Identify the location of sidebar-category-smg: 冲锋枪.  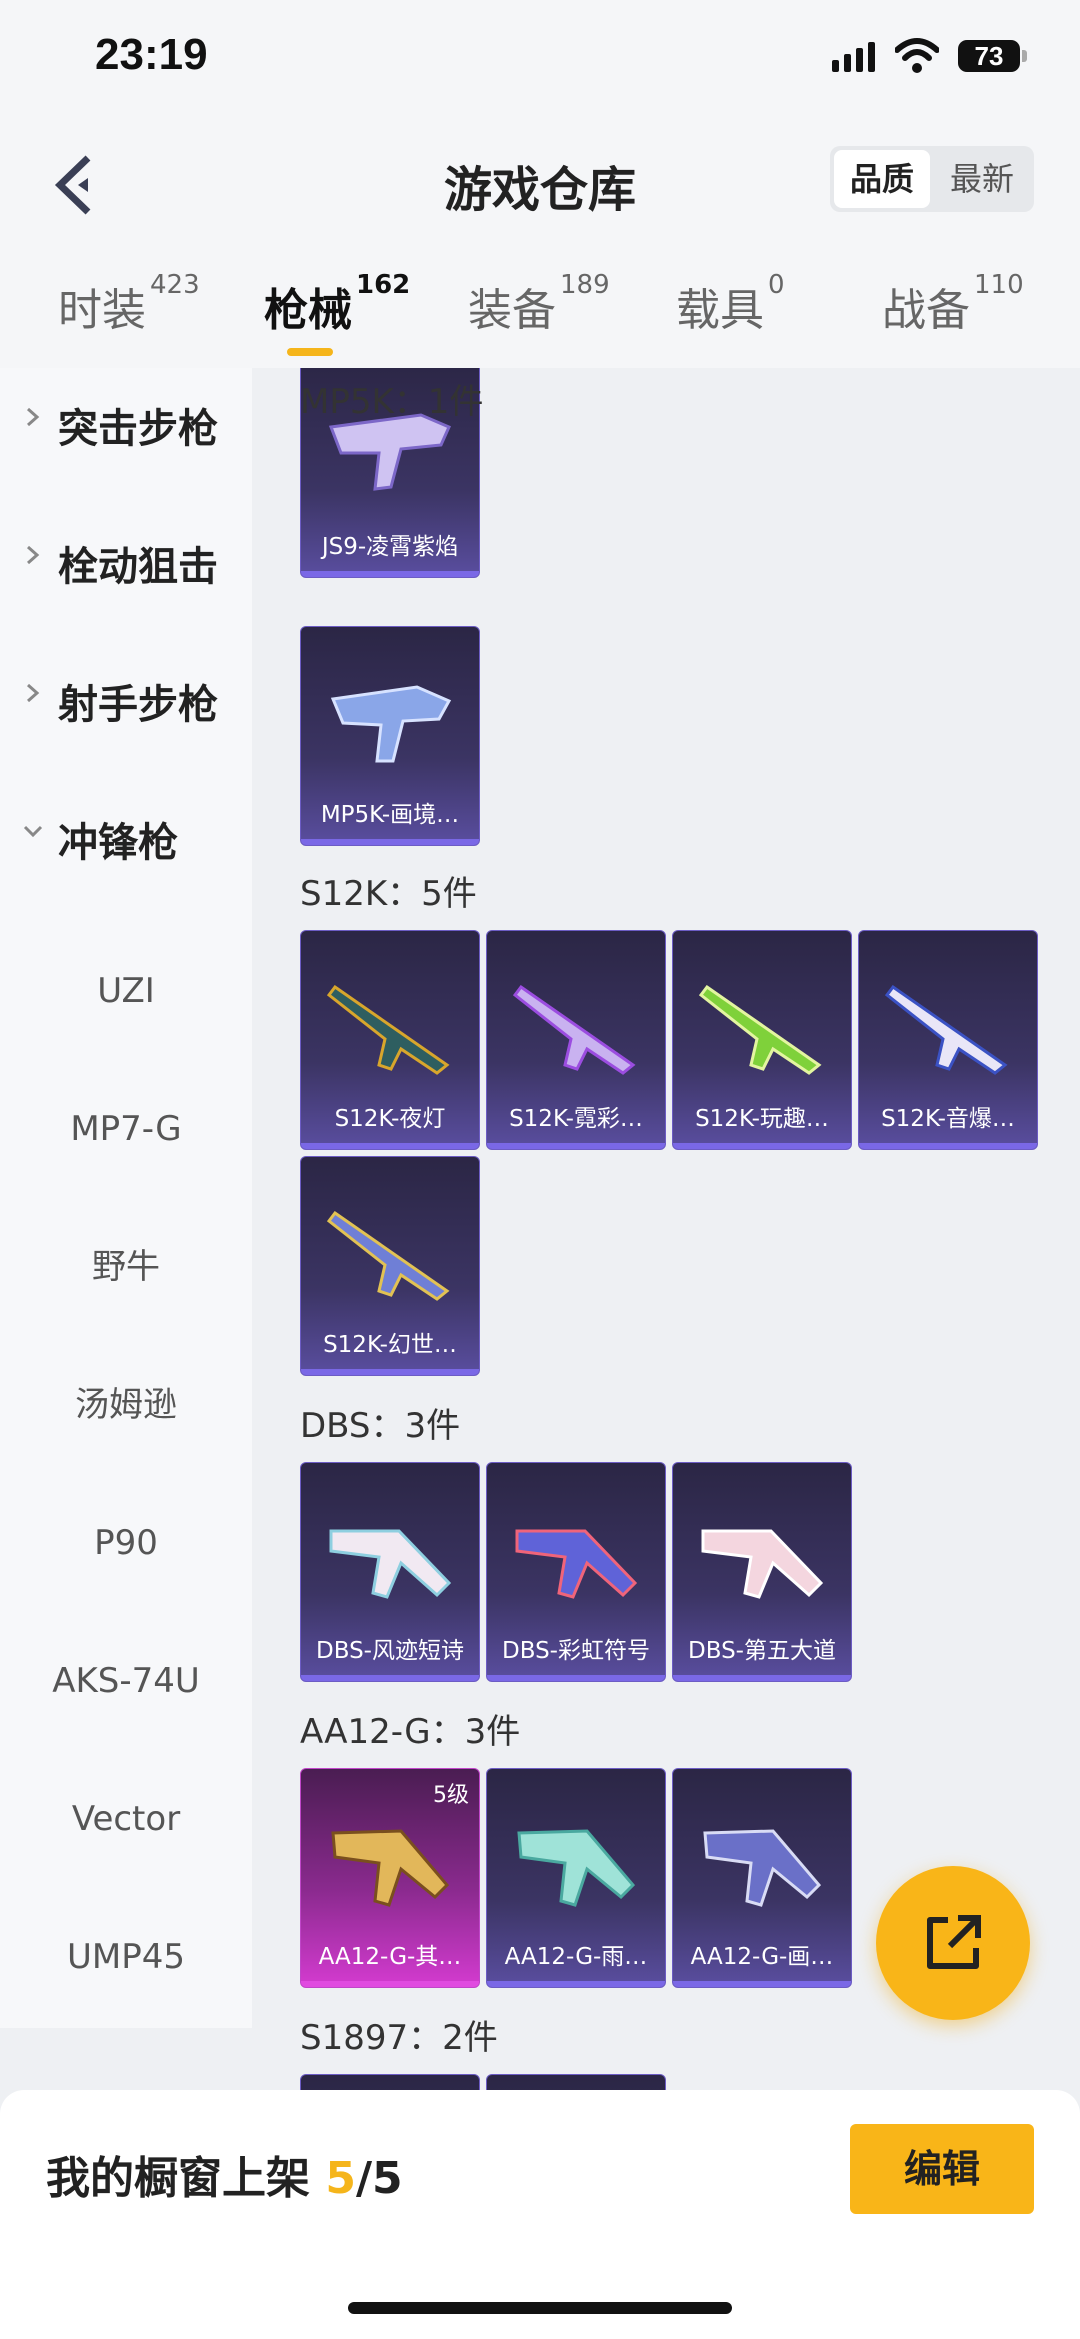
(126, 837).